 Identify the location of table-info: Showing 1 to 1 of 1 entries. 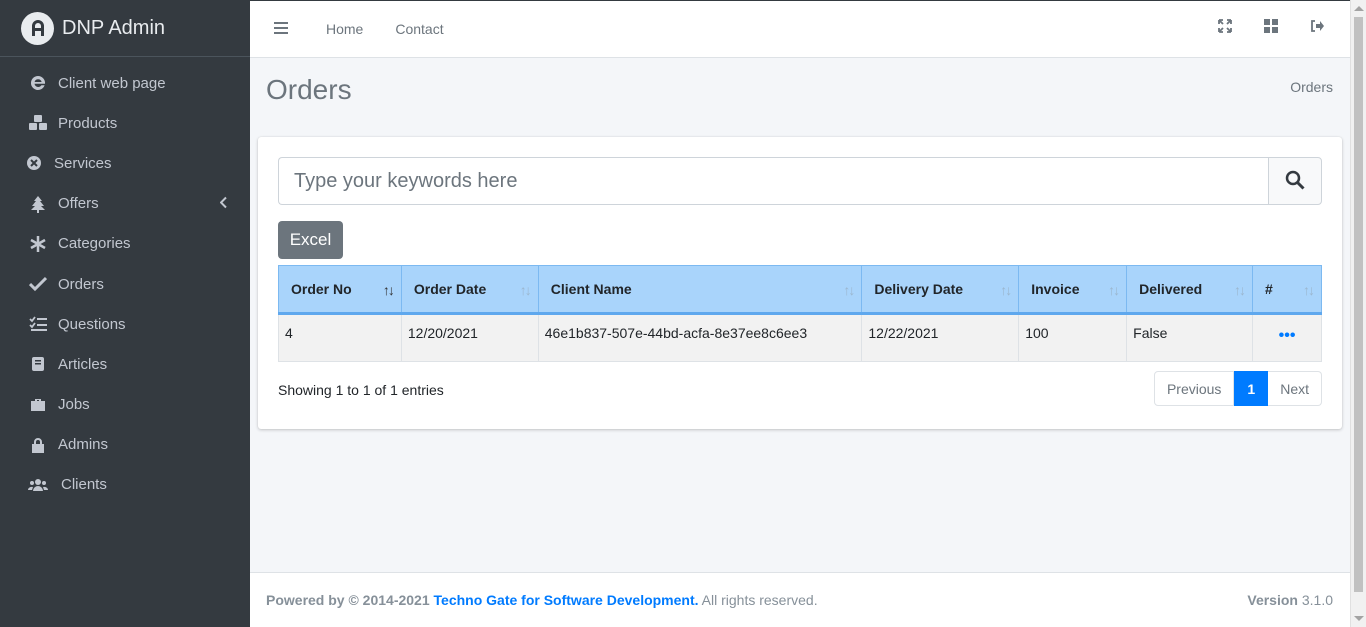
(361, 390).